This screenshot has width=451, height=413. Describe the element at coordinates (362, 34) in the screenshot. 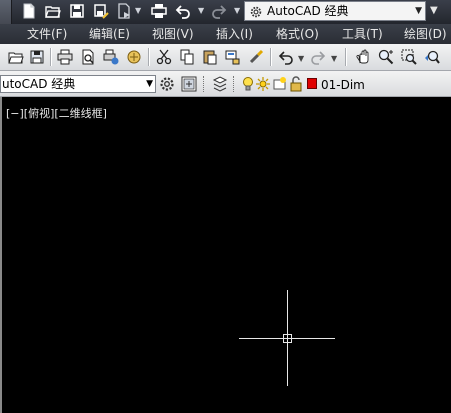

I see `menu-tools: 工具(T)` at that location.